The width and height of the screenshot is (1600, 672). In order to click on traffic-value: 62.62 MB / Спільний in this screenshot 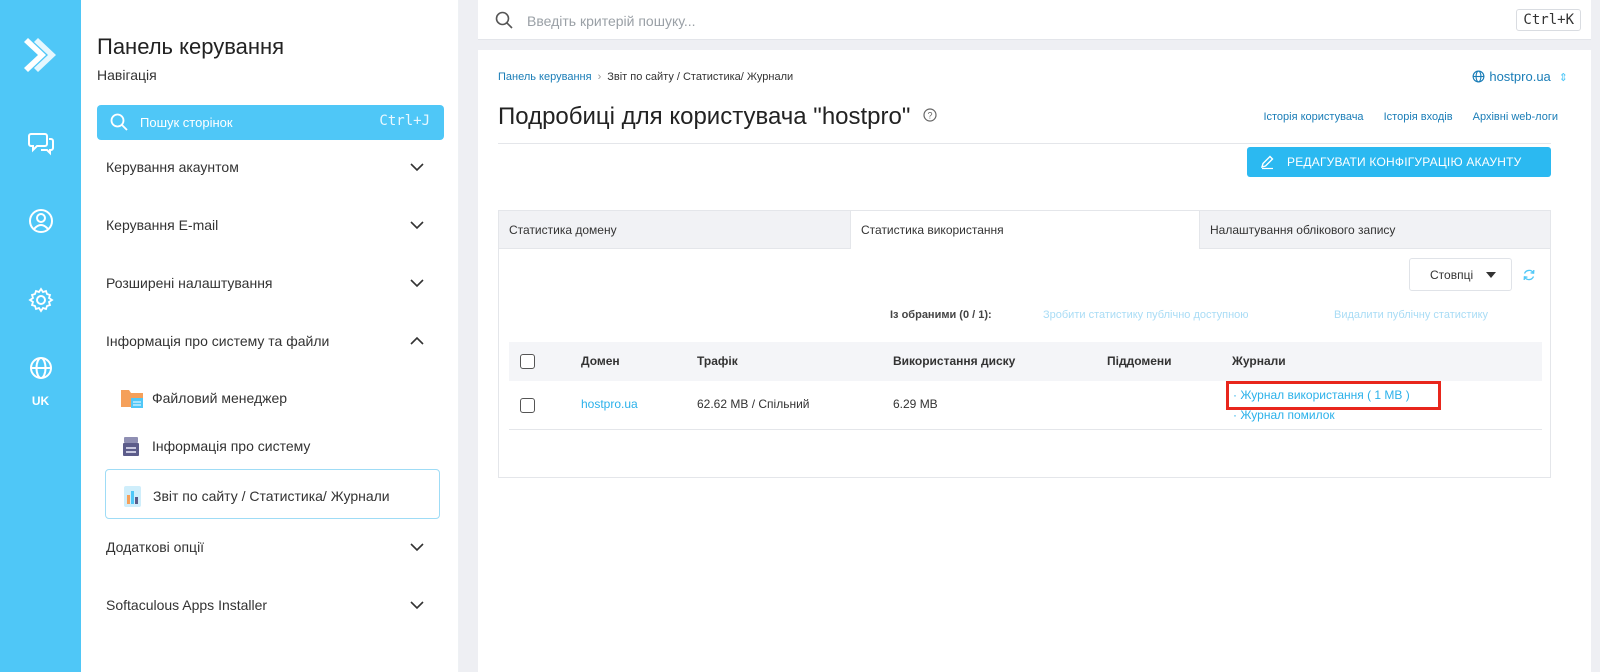, I will do `click(753, 404)`.